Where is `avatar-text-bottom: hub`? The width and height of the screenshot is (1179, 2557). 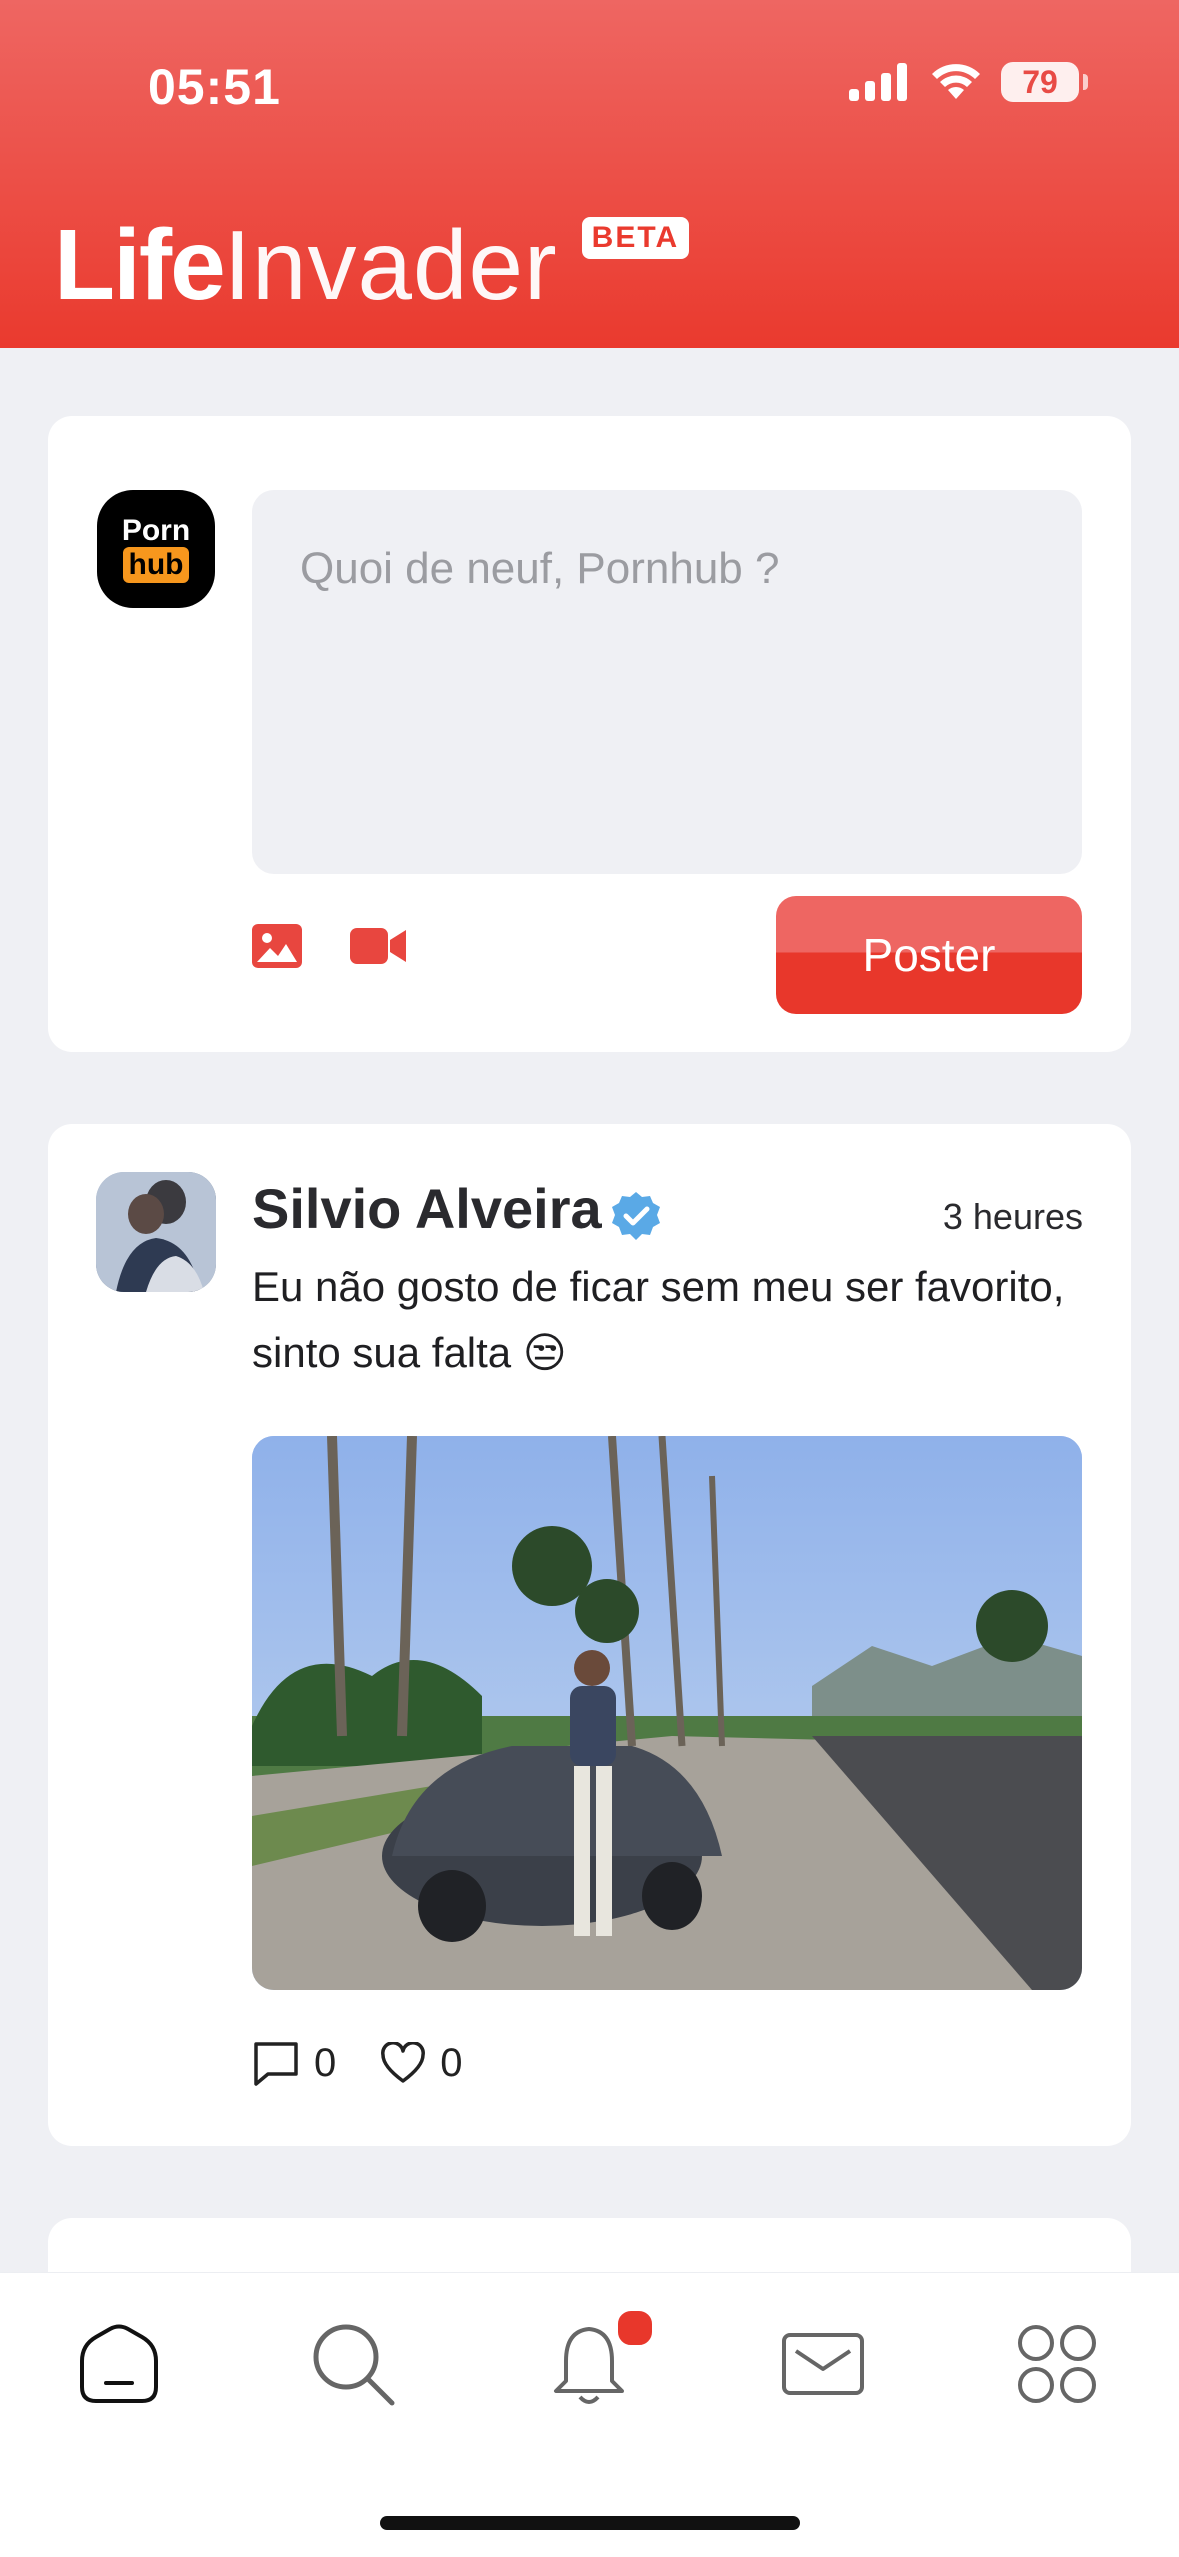
avatar-text-bottom: hub is located at coordinates (156, 565).